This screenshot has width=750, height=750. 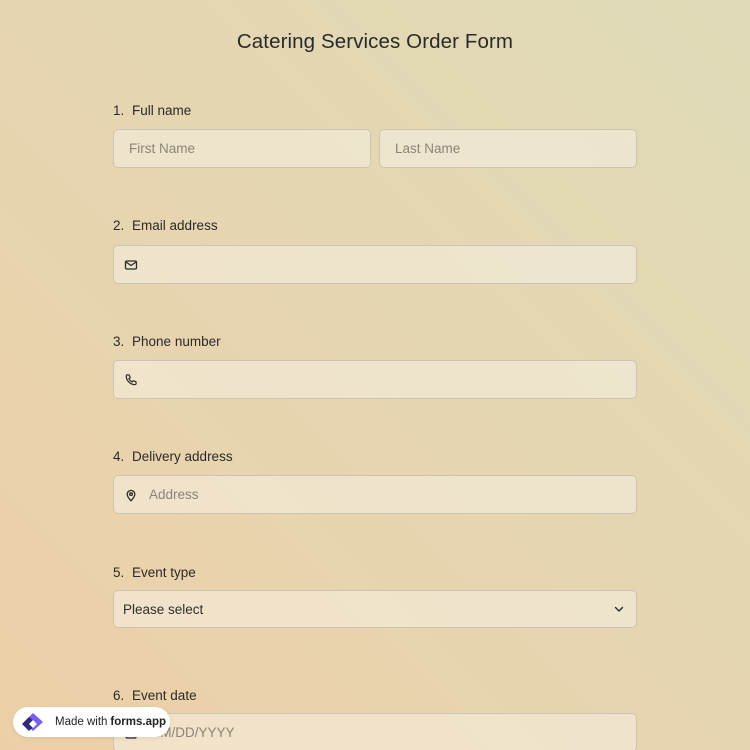 What do you see at coordinates (131, 380) in the screenshot?
I see `phone-icon` at bounding box center [131, 380].